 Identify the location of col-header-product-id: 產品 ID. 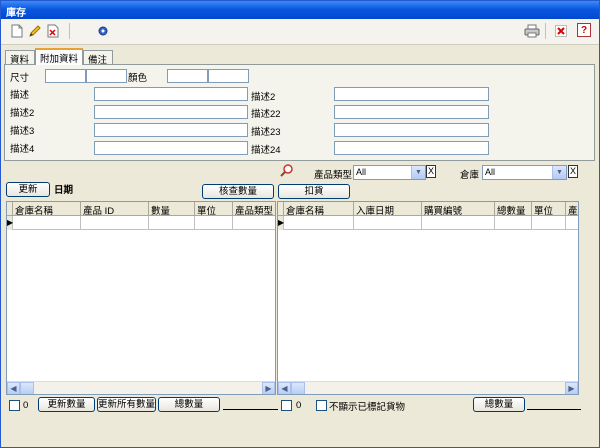
(115, 209).